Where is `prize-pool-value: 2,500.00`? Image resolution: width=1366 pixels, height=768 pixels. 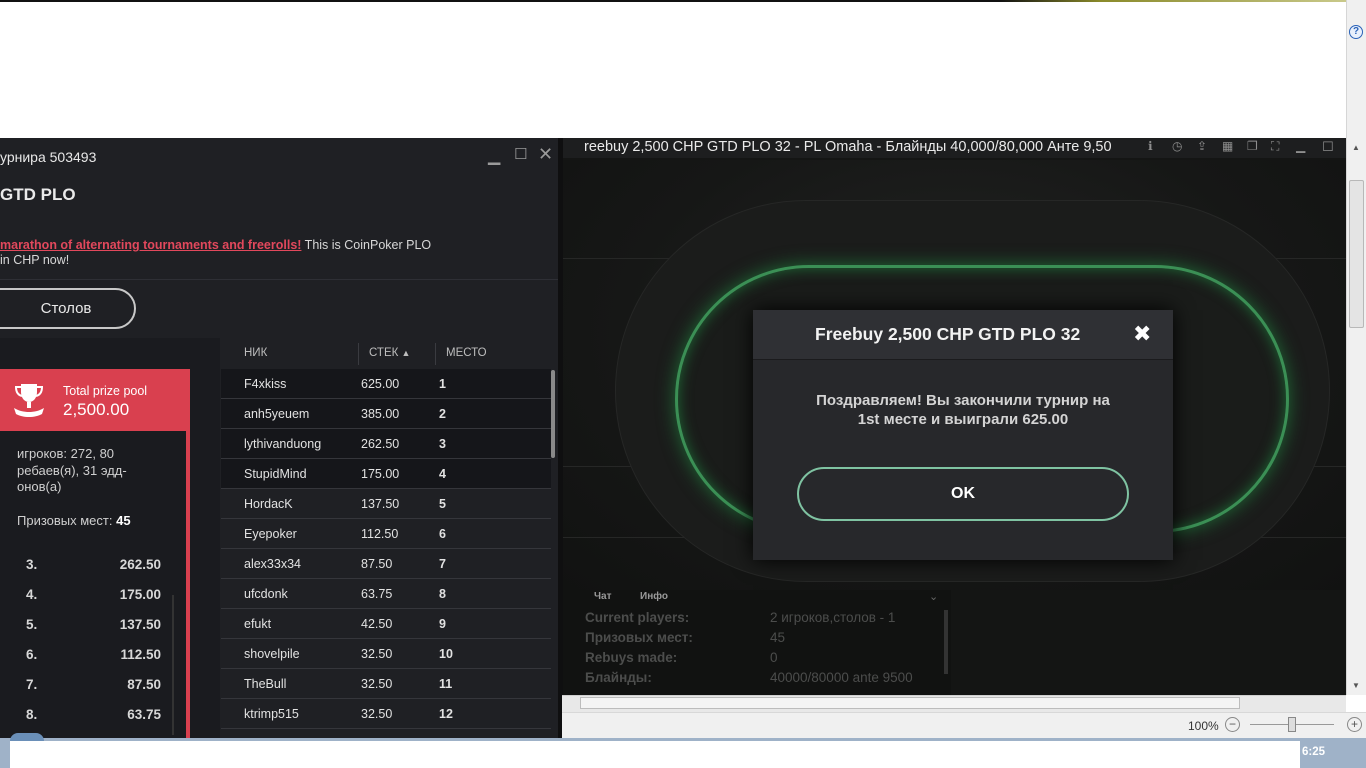 prize-pool-value: 2,500.00 is located at coordinates (96, 409).